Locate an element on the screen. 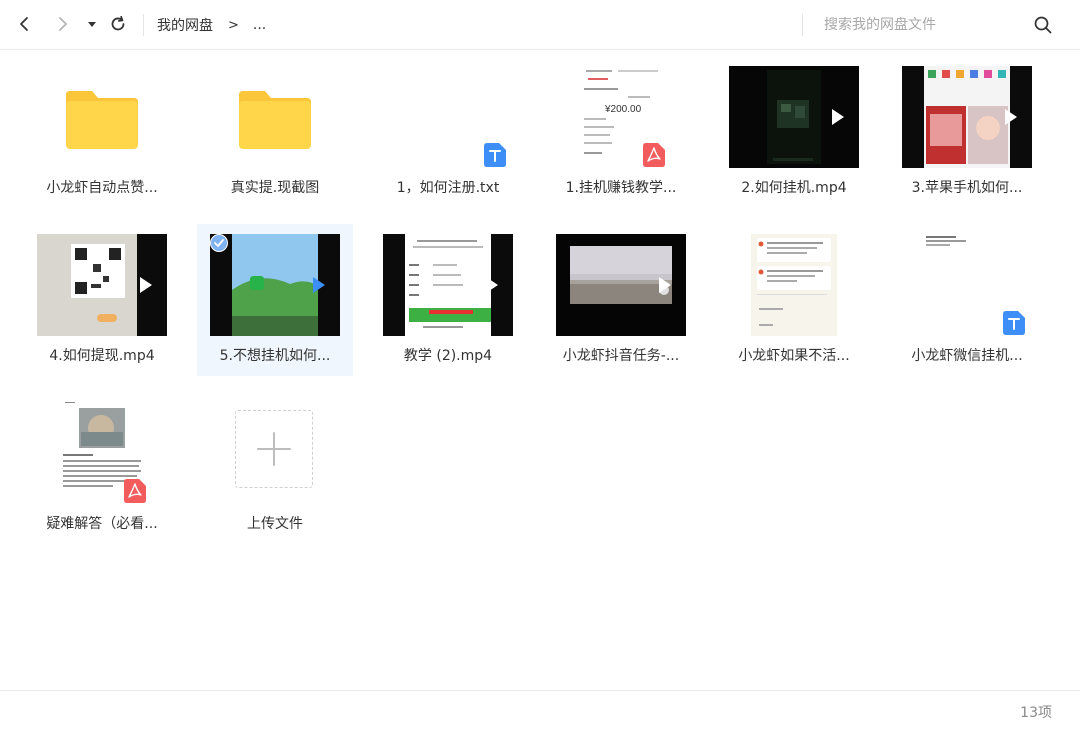 This screenshot has width=1080, height=732. chevron-right-icon is located at coordinates (63, 24).